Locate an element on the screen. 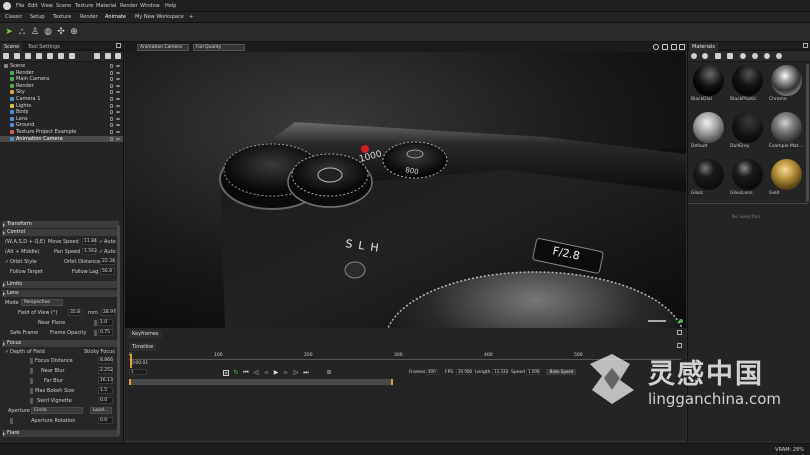 The height and width of the screenshot is (455, 810). orbit-style-check: ✓ is located at coordinates (7, 262).